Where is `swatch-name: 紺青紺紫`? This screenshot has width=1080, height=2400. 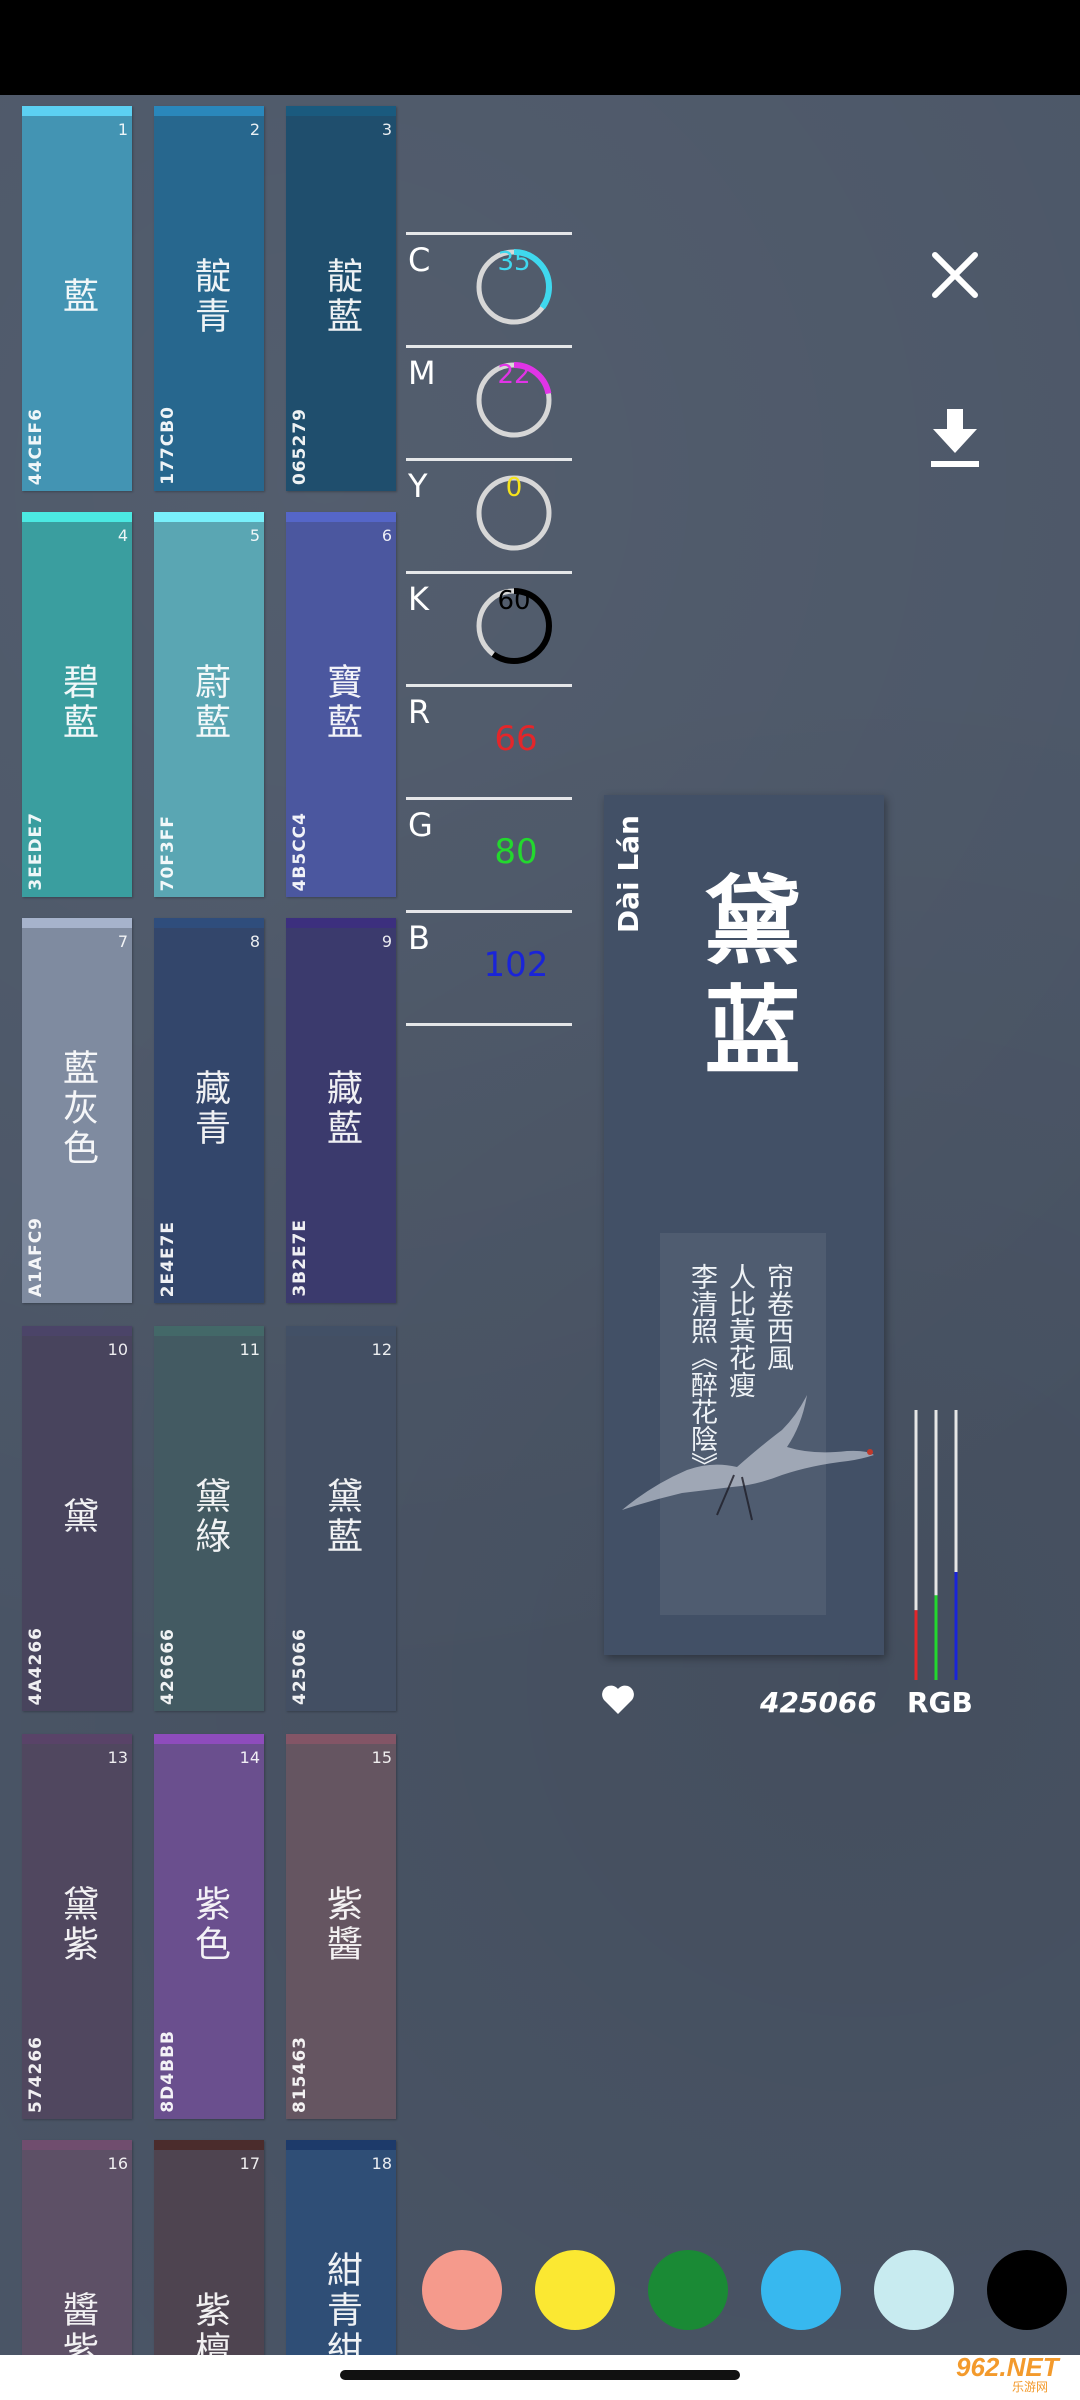
swatch-name: 紺青紺紫 is located at coordinates (341, 2303).